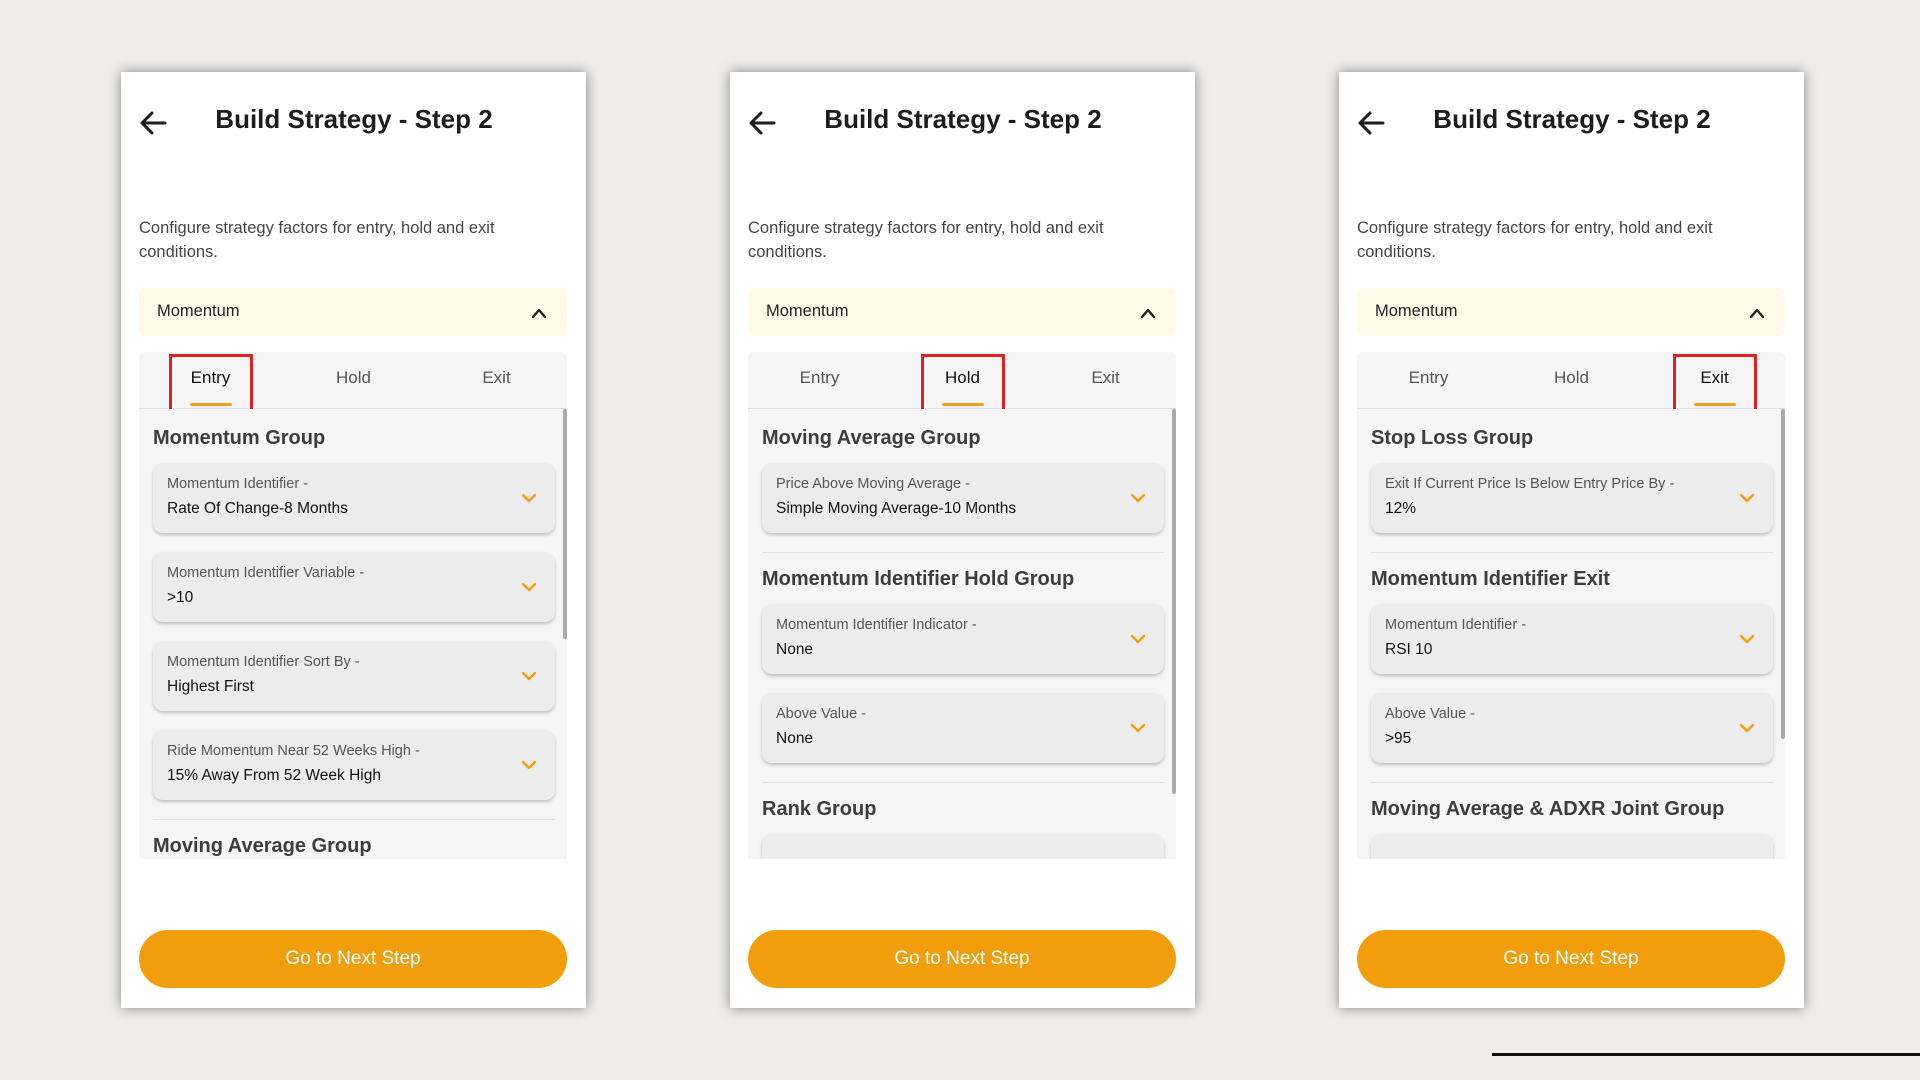  I want to click on dropdown-value: Highest First, so click(210, 686).